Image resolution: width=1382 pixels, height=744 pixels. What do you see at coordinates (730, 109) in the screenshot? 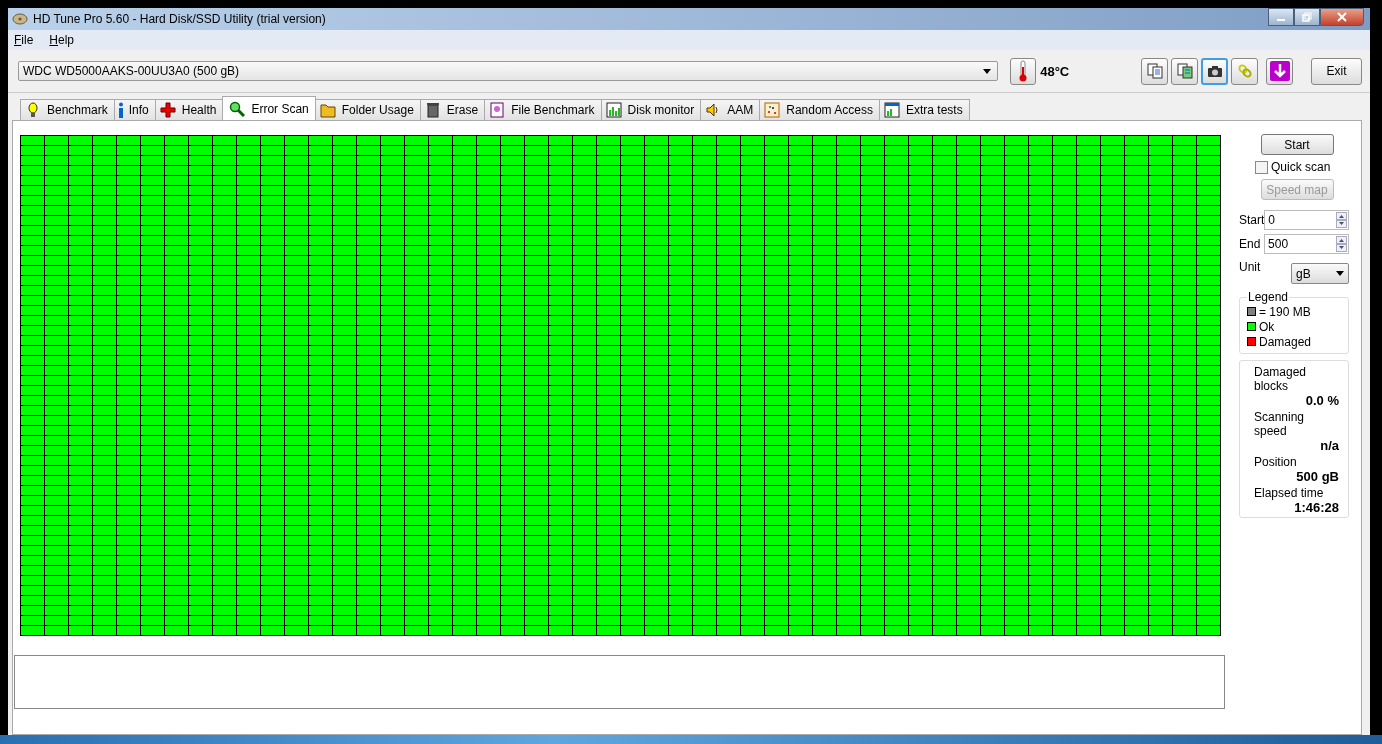
I see `tab: AAM` at bounding box center [730, 109].